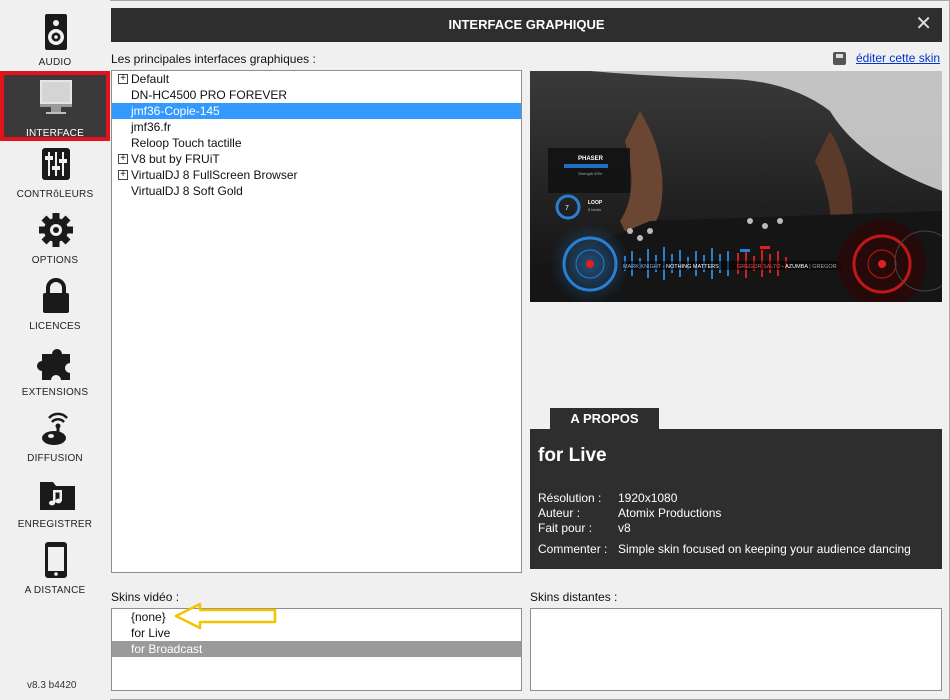 This screenshot has width=950, height=700. Describe the element at coordinates (594, 209) in the screenshot. I see `loop-sub: 8 beats` at that location.